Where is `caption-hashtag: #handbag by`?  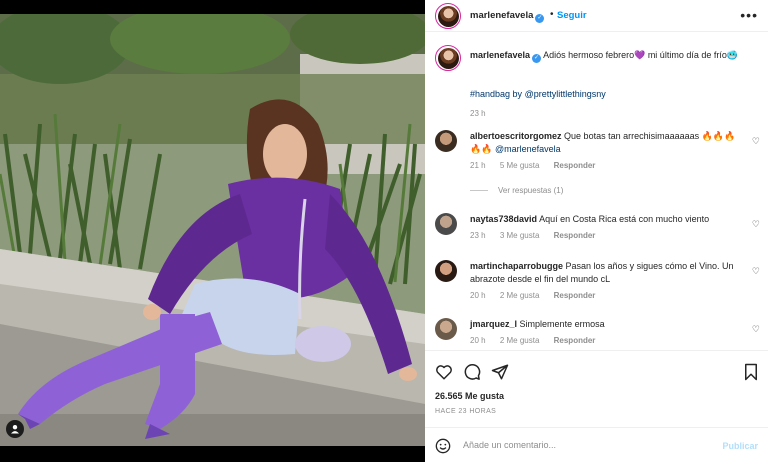 caption-hashtag: #handbag by is located at coordinates (497, 94).